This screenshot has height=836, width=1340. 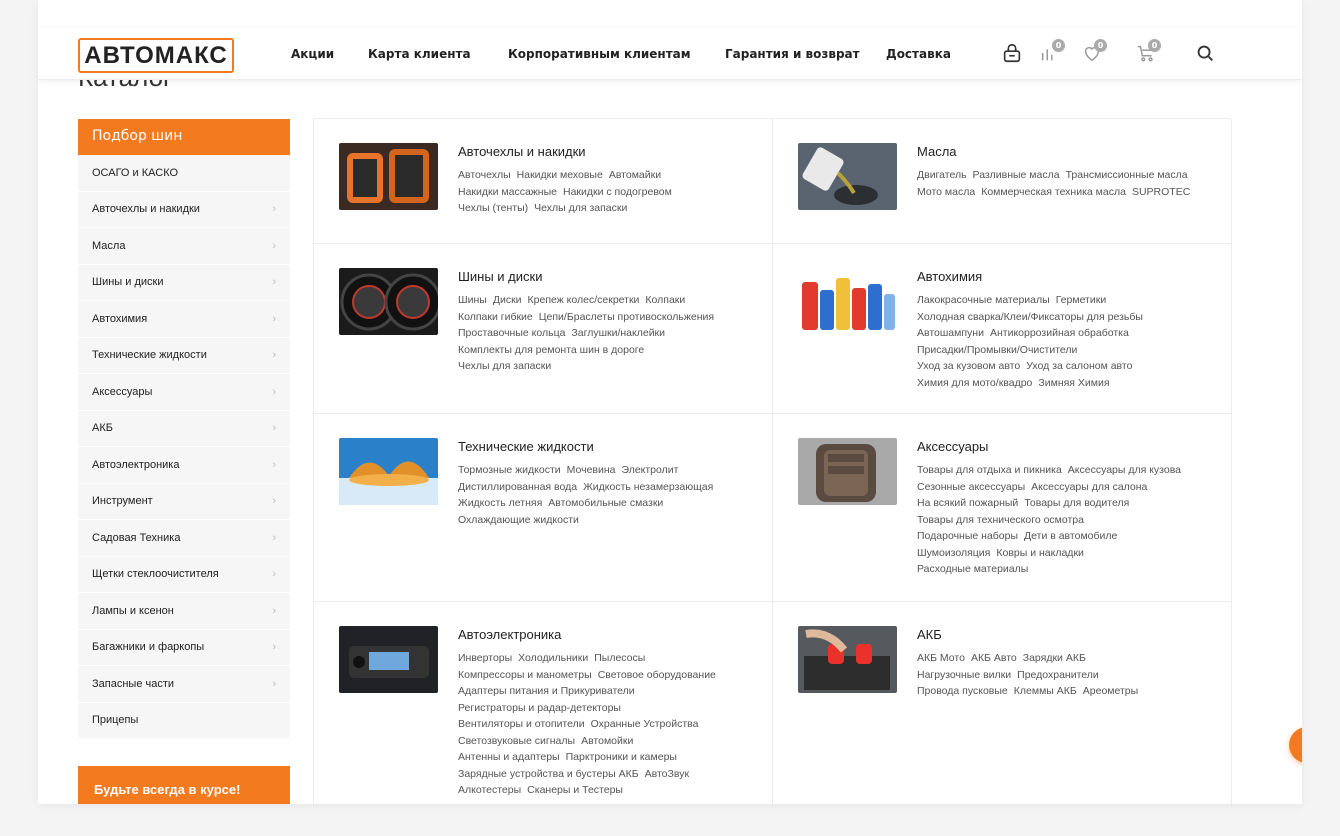 What do you see at coordinates (1053, 192) in the screenshot?
I see `subcategory-link: Коммерческая техника масла` at bounding box center [1053, 192].